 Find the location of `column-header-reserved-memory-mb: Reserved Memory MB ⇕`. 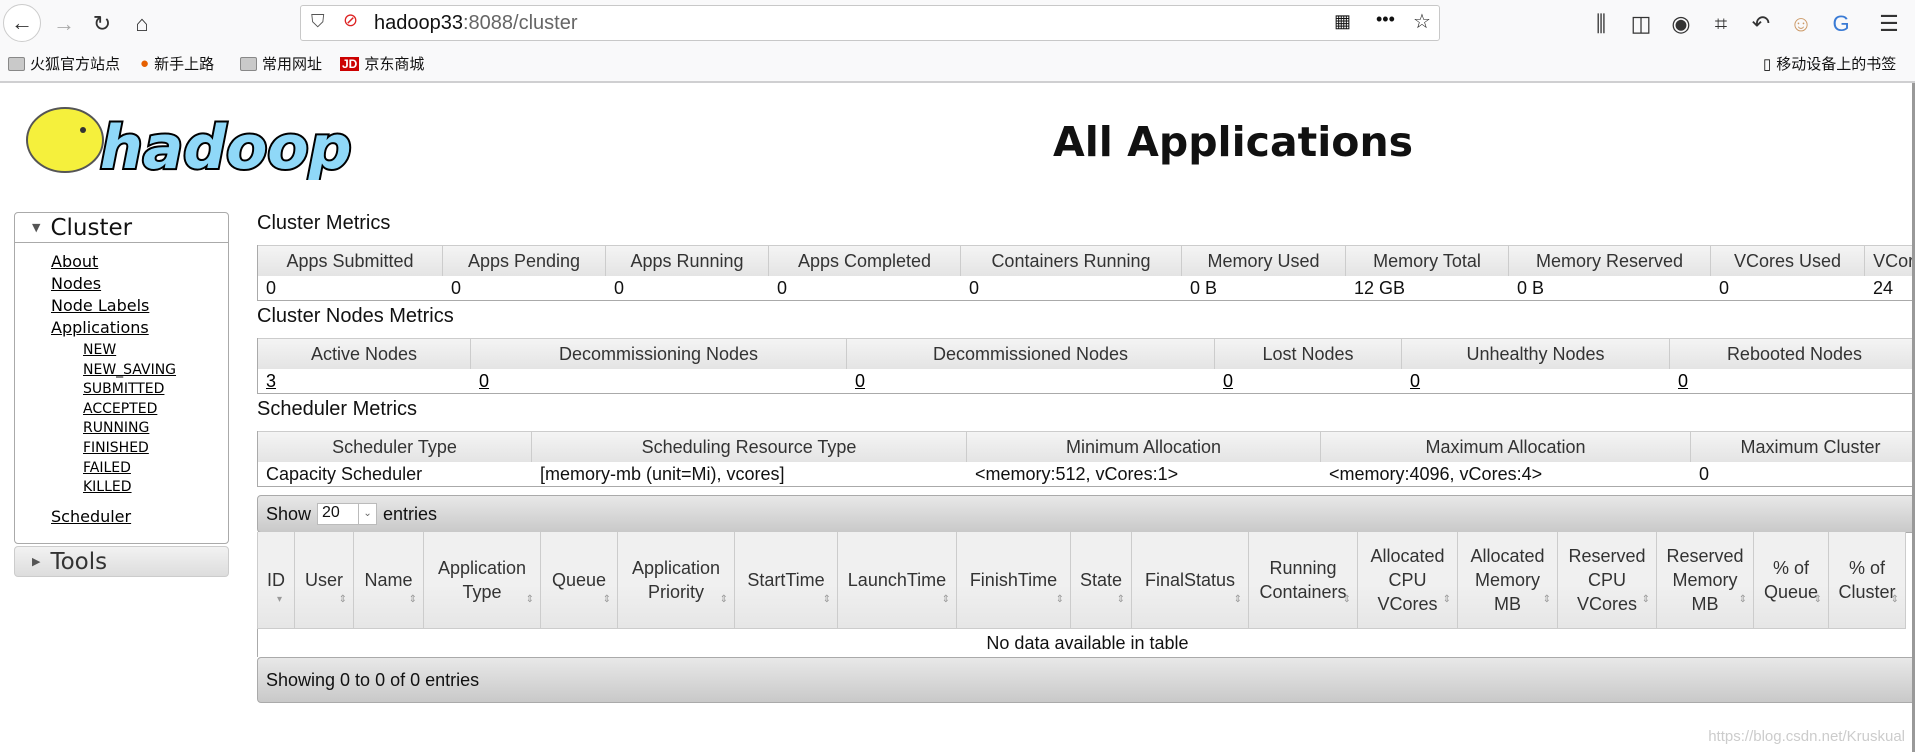

column-header-reserved-memory-mb: Reserved Memory MB ⇕ is located at coordinates (1705, 580).